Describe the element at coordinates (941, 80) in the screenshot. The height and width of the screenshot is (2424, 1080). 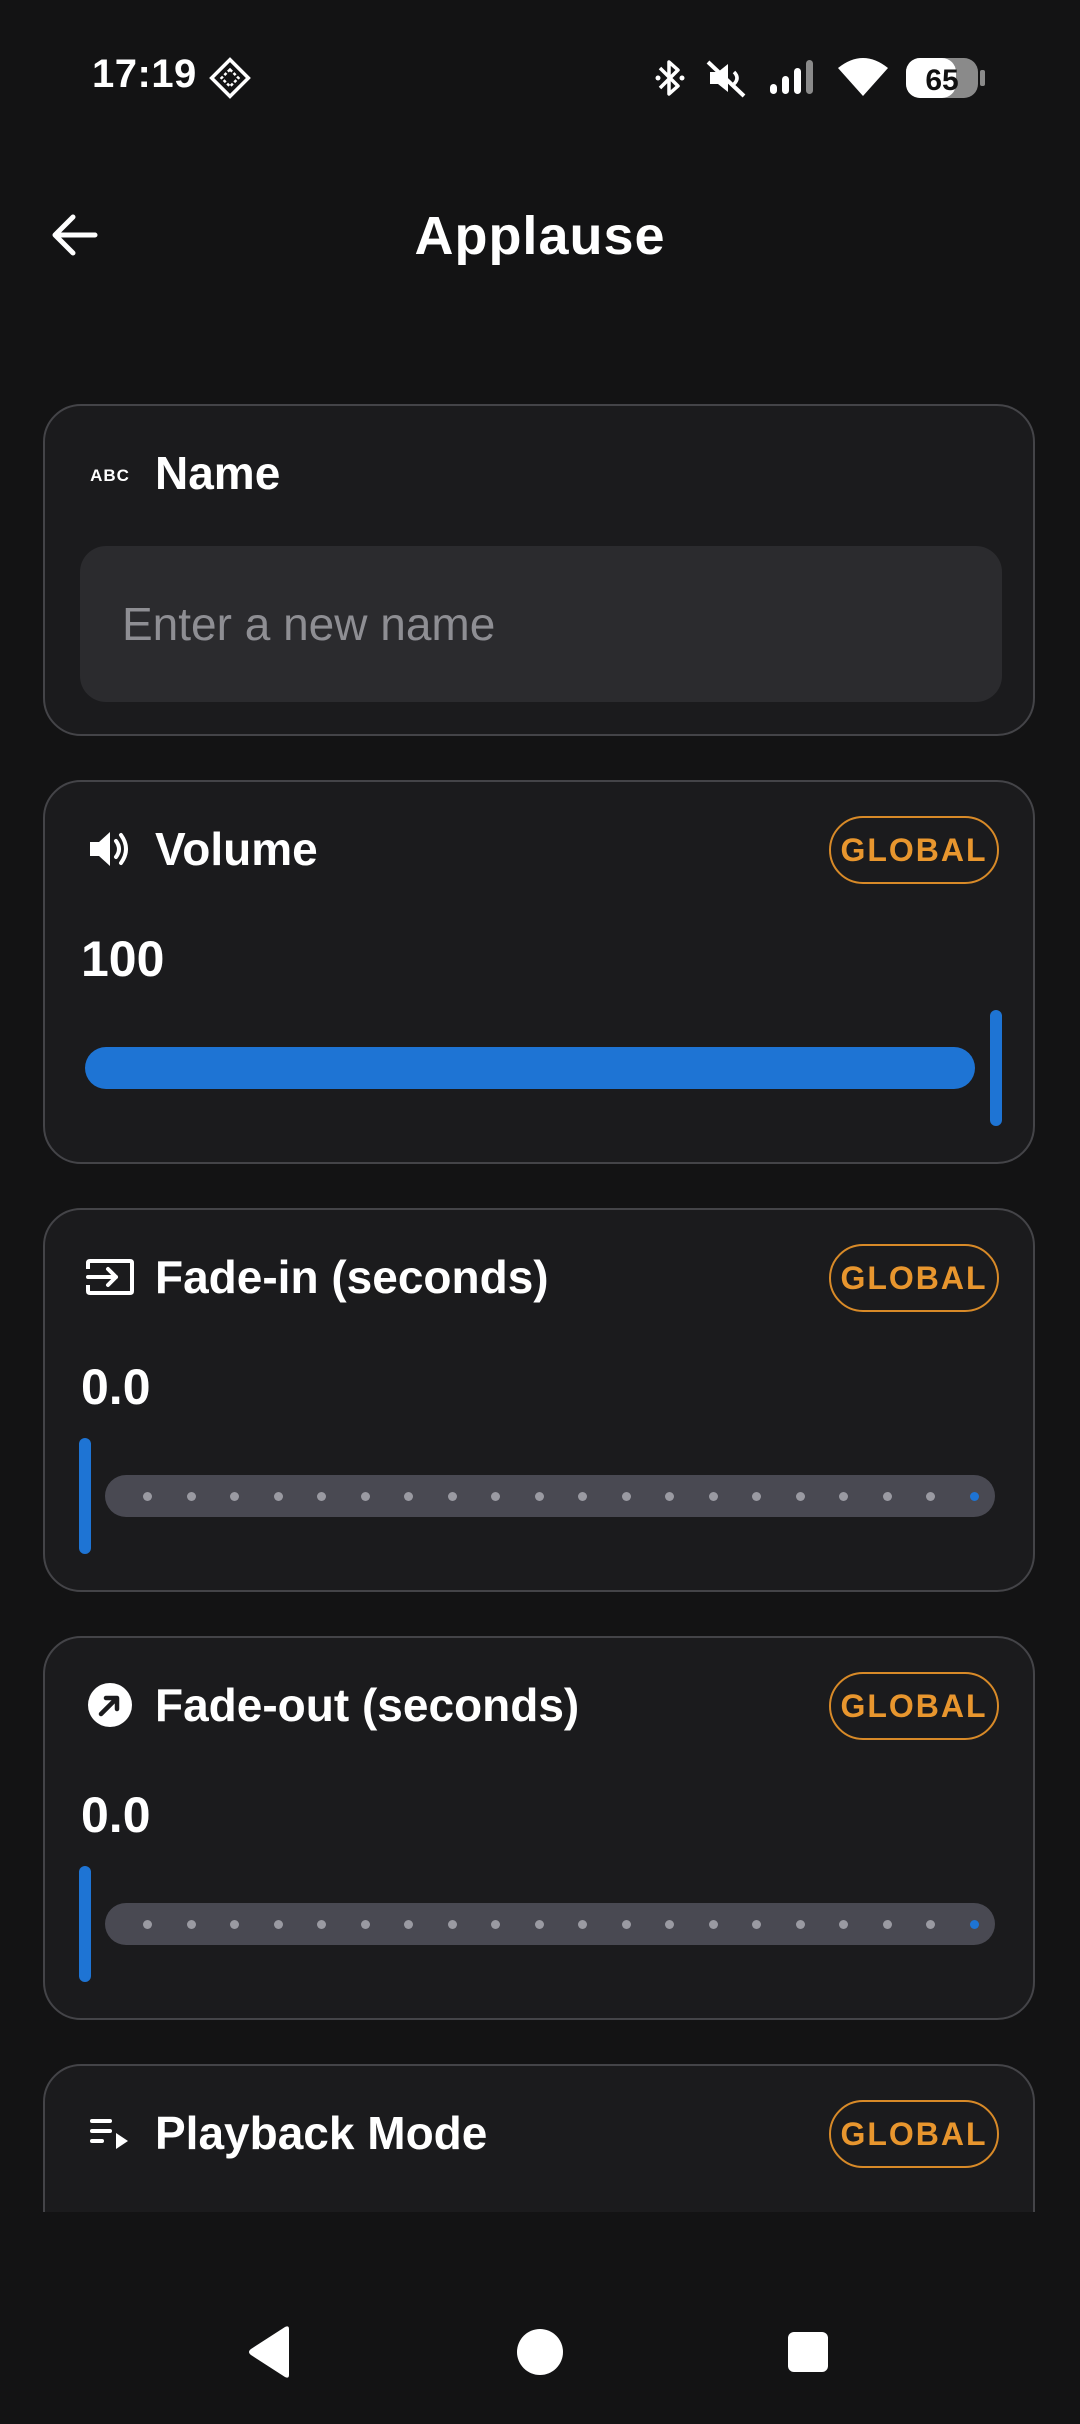
I see `battery-level-text: 65` at that location.